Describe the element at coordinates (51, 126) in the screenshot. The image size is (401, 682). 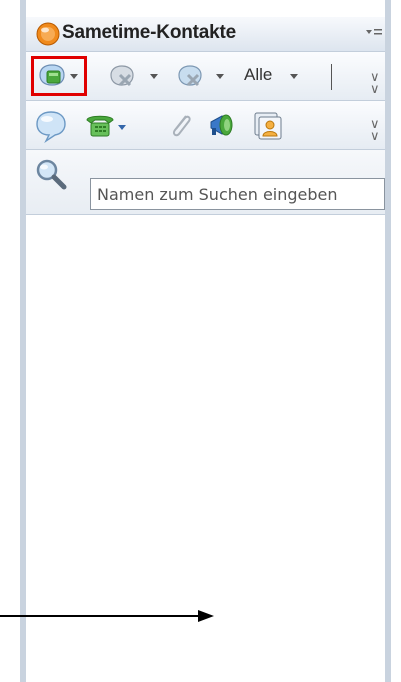
I see `chat-bubble-icon` at that location.